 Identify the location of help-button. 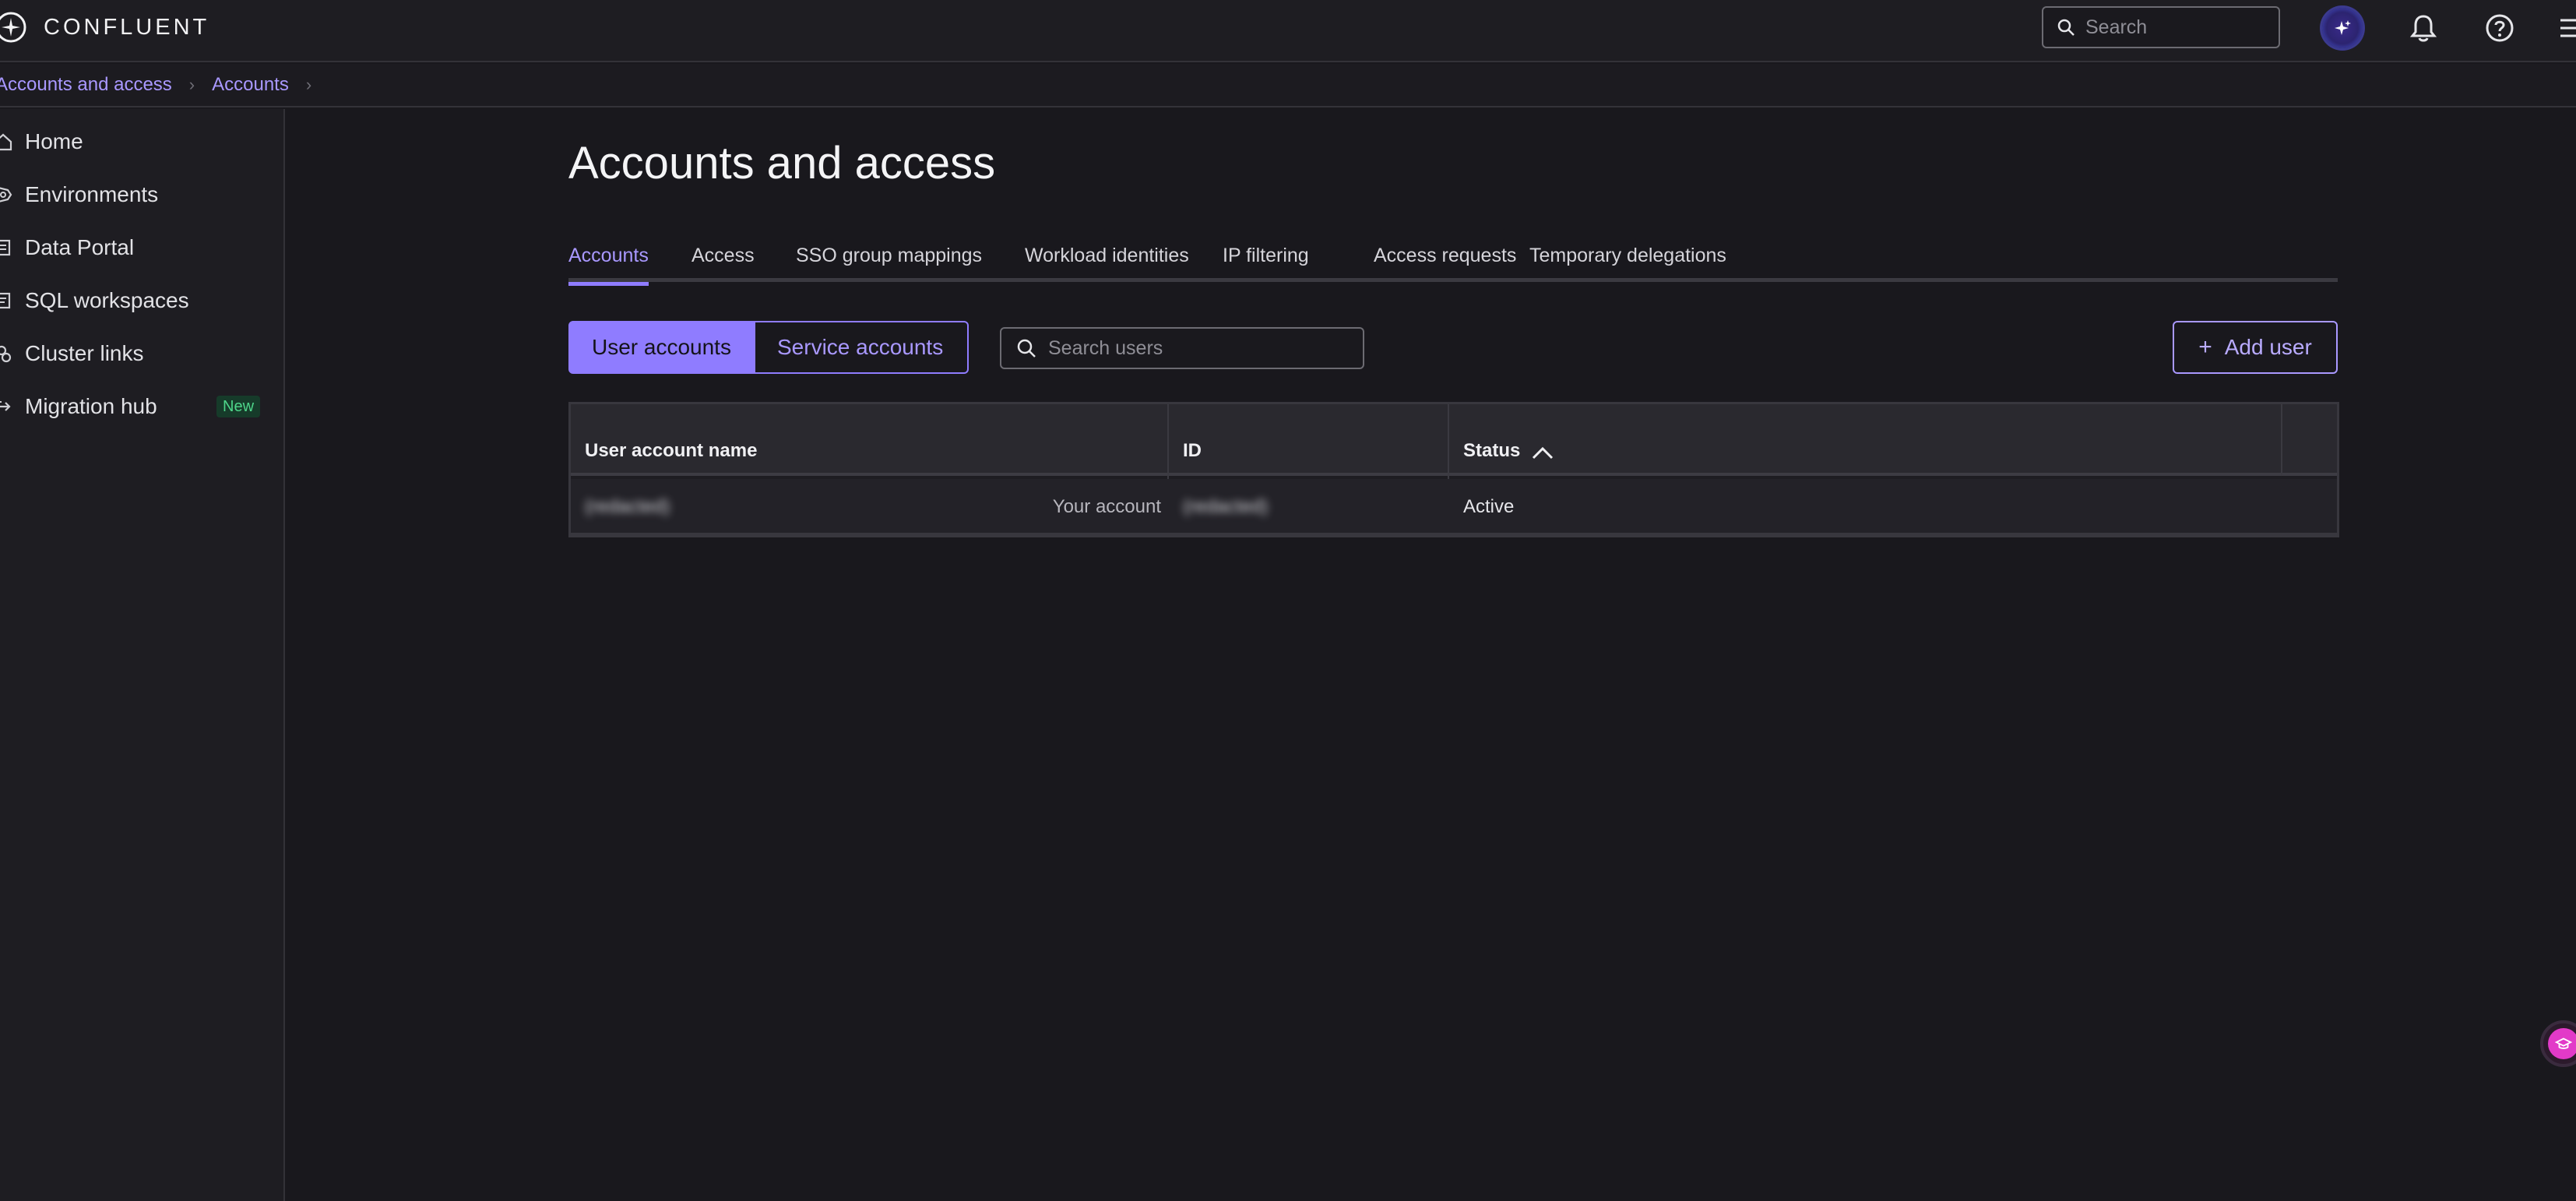
(2499, 28).